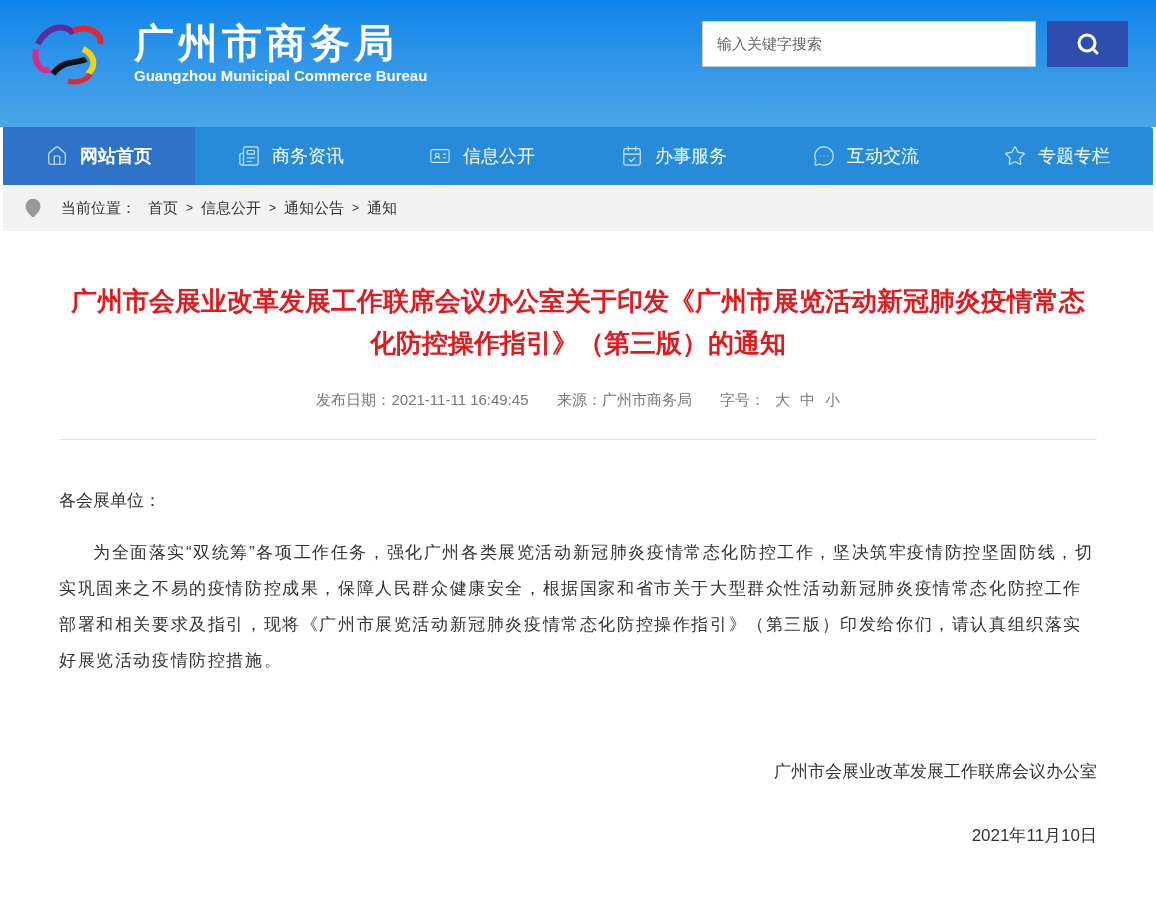 The width and height of the screenshot is (1156, 898). I want to click on publish-date: 发布日期：2021-11-11 16:49:45, so click(422, 400).